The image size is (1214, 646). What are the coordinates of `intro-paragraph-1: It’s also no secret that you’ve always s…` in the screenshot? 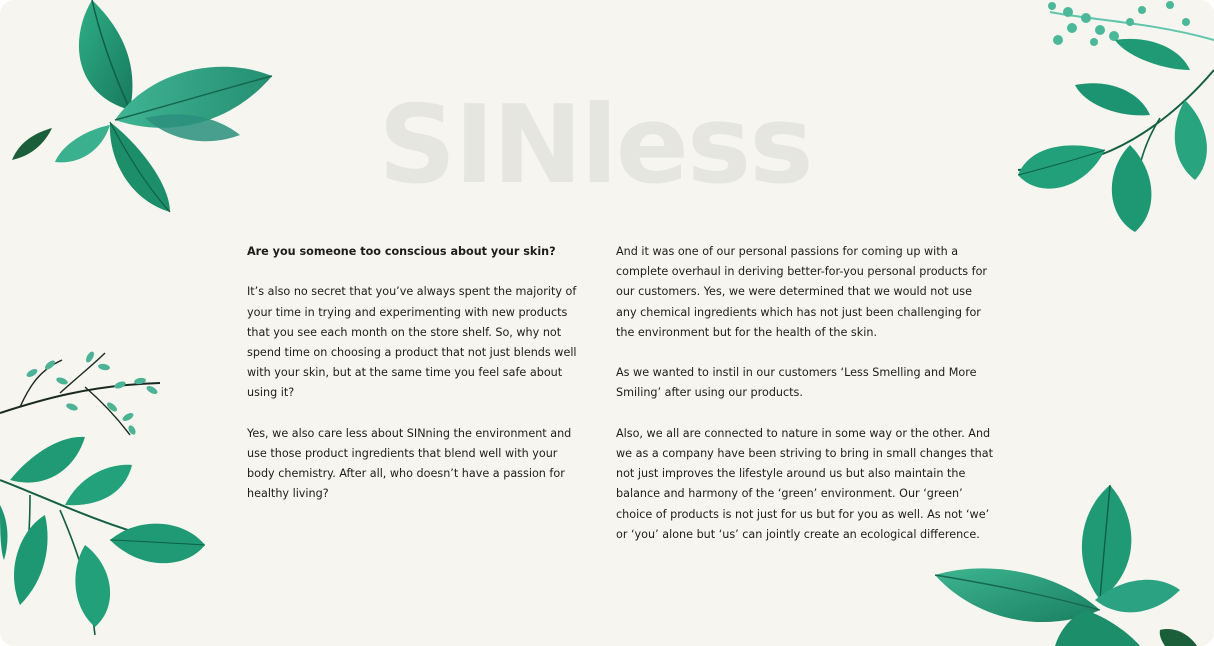 It's located at (412, 342).